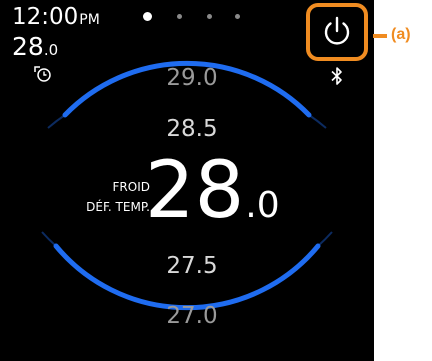  Describe the element at coordinates (192, 78) in the screenshot. I see `selector-option-above-1: 29.0` at that location.